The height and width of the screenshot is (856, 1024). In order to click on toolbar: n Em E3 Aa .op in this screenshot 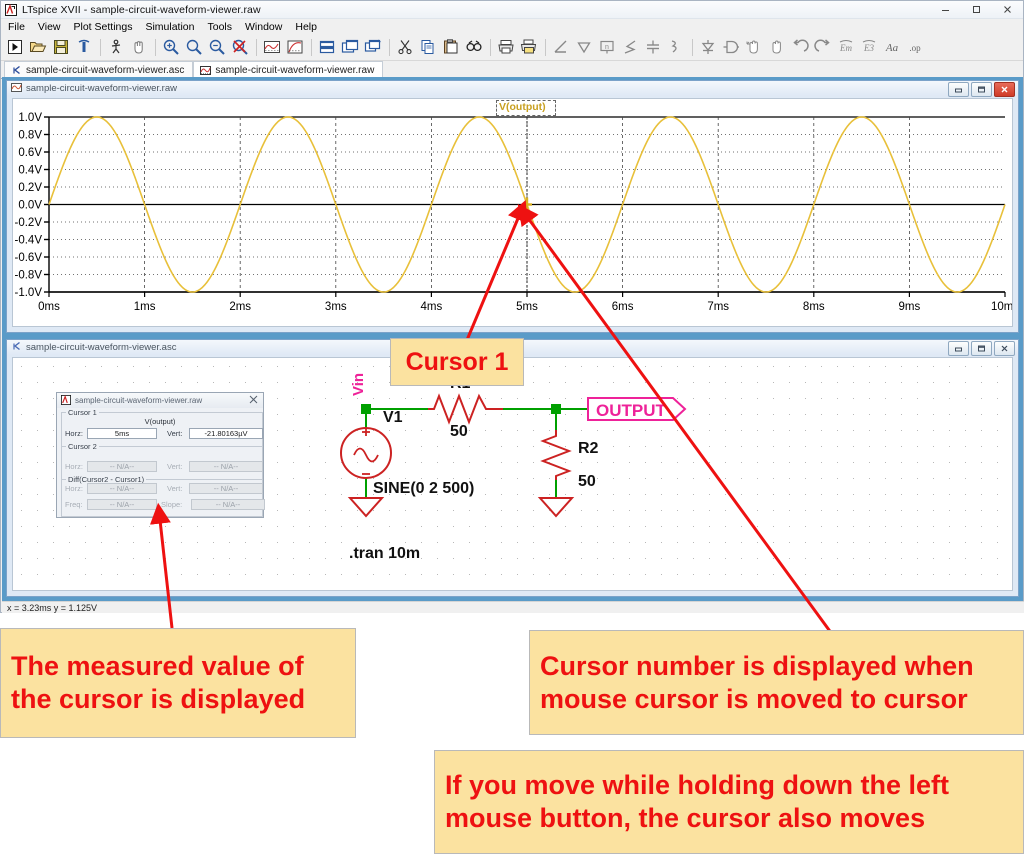, I will do `click(512, 47)`.